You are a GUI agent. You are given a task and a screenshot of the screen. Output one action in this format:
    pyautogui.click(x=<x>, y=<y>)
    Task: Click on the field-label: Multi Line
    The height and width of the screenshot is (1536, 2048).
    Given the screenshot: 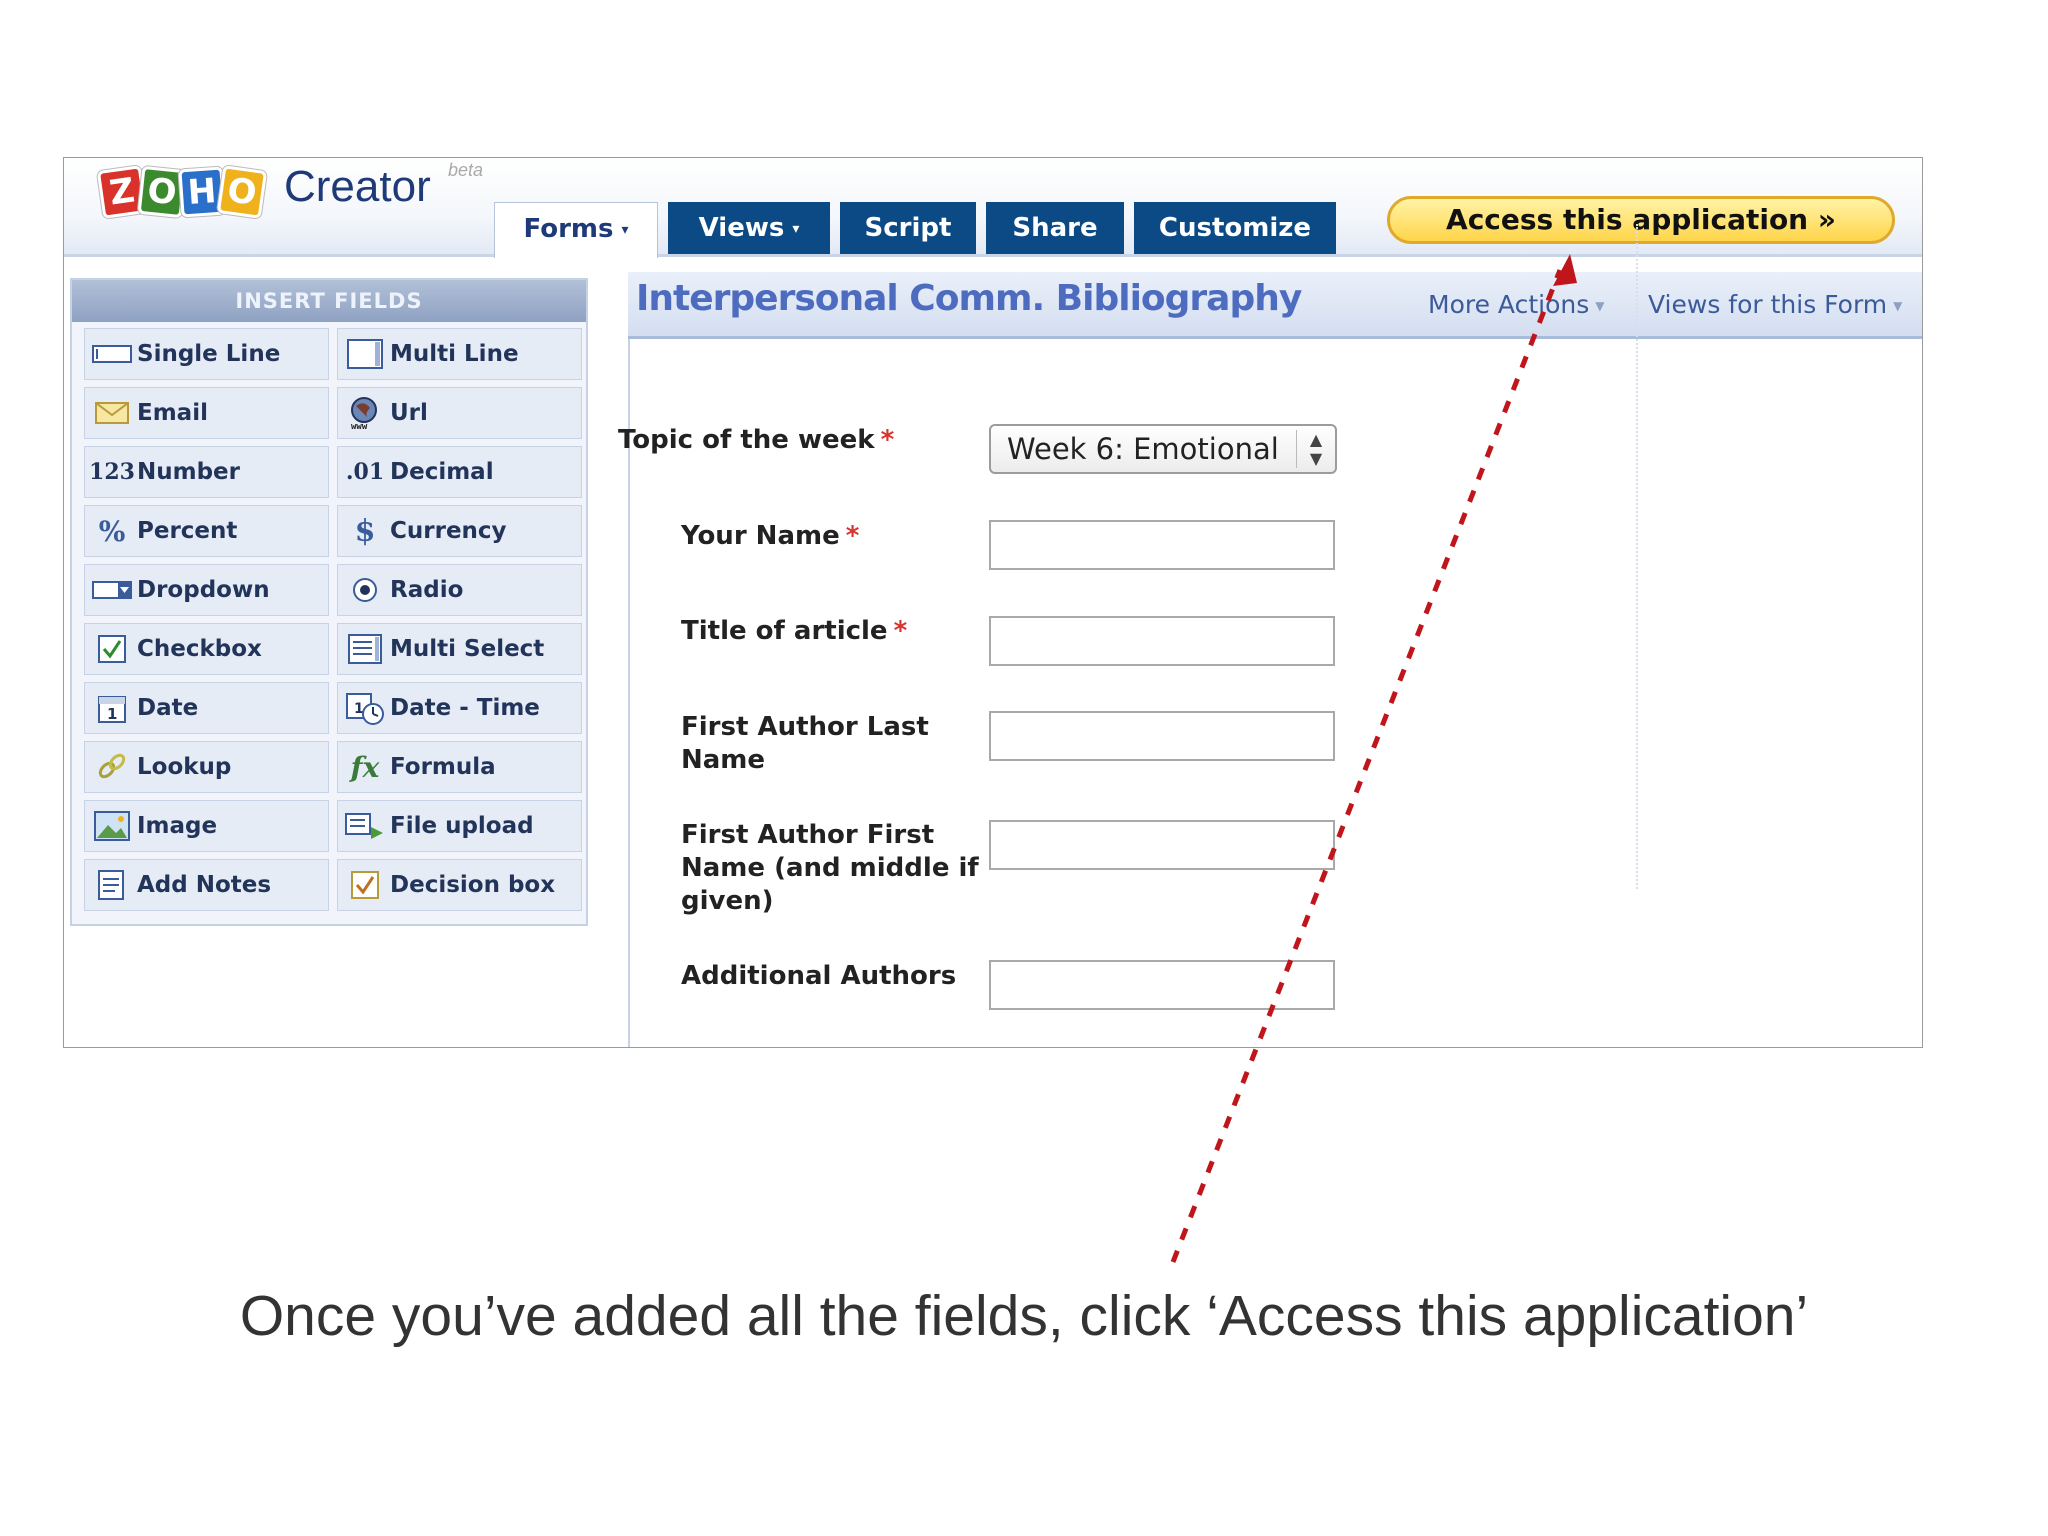 What is the action you would take?
    pyautogui.click(x=454, y=354)
    